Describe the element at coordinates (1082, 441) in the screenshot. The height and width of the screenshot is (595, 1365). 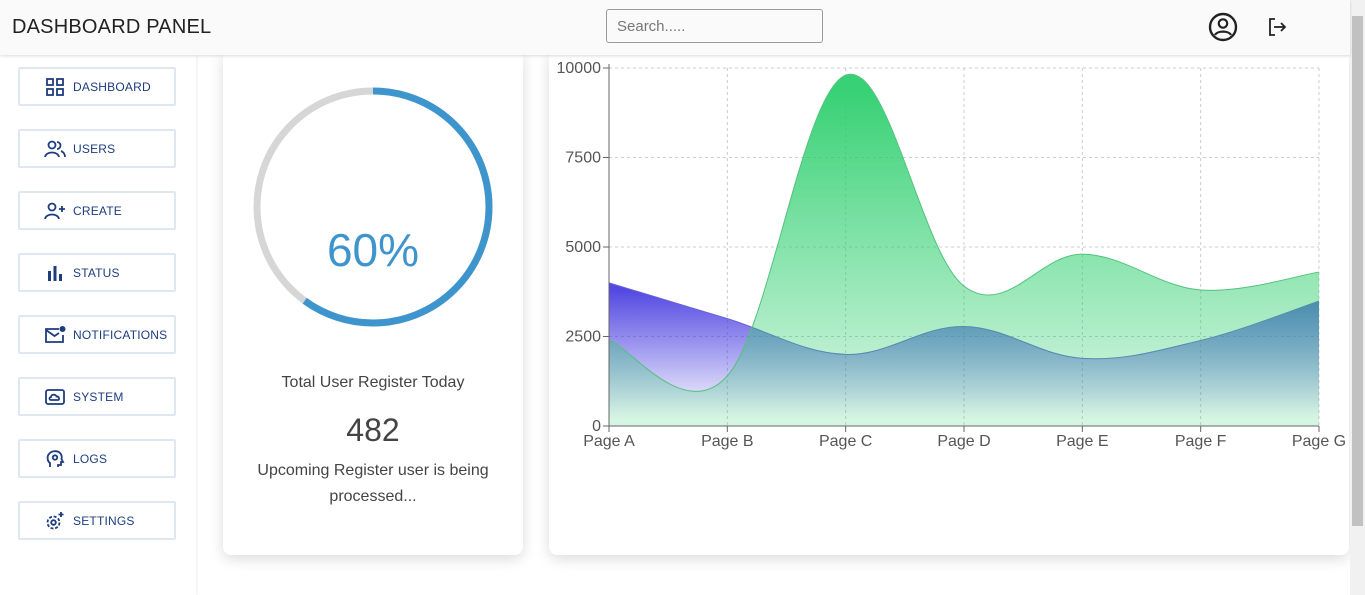
I see `x-tick-label: Page E` at that location.